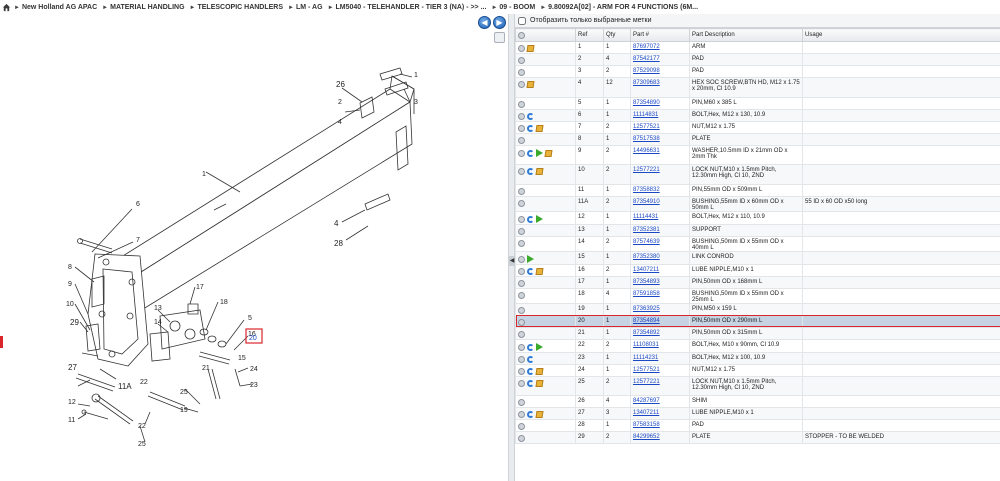 The image size is (1000, 481). What do you see at coordinates (71, 420) in the screenshot?
I see `callout-11: 11` at bounding box center [71, 420].